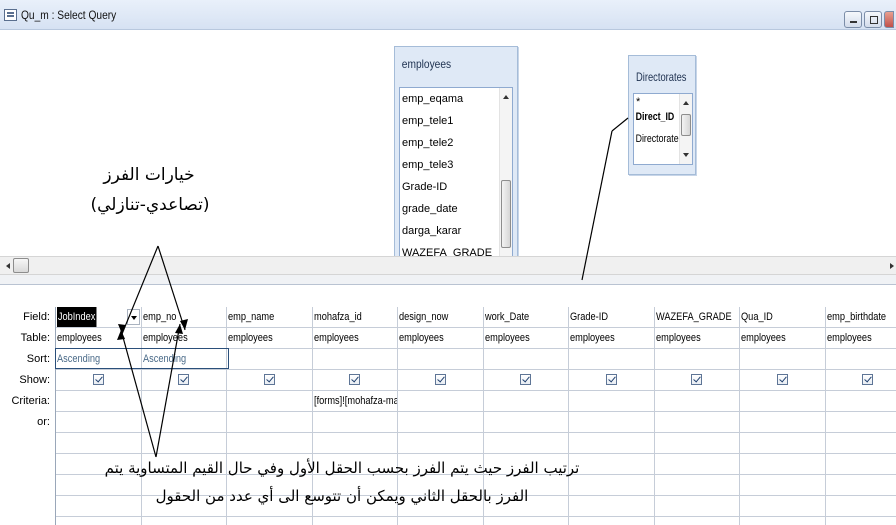  I want to click on field-cell: design_now, so click(440, 317).